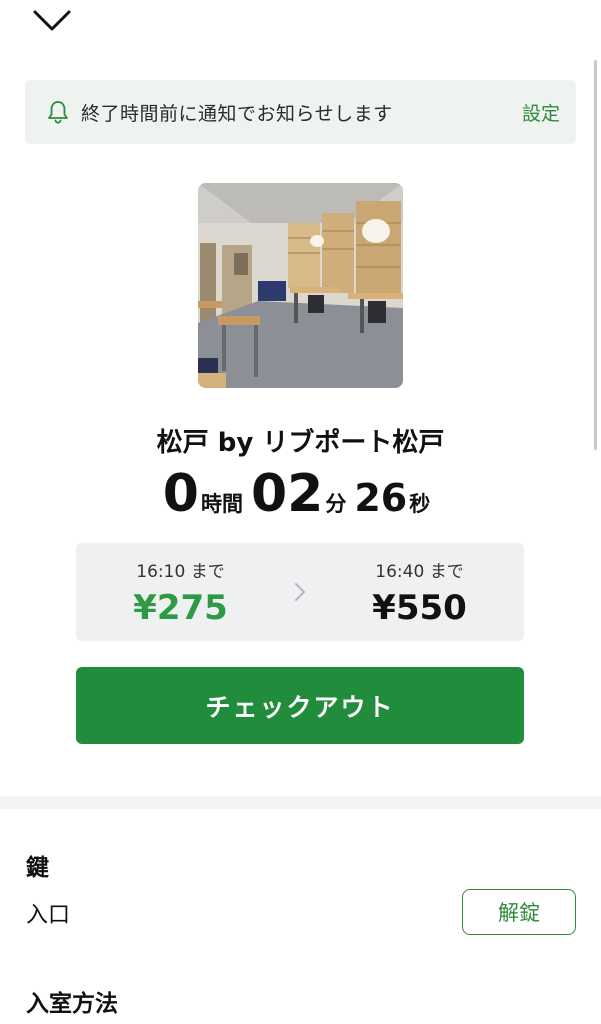 This screenshot has height=1024, width=601. I want to click on scrollbar, so click(595, 255).